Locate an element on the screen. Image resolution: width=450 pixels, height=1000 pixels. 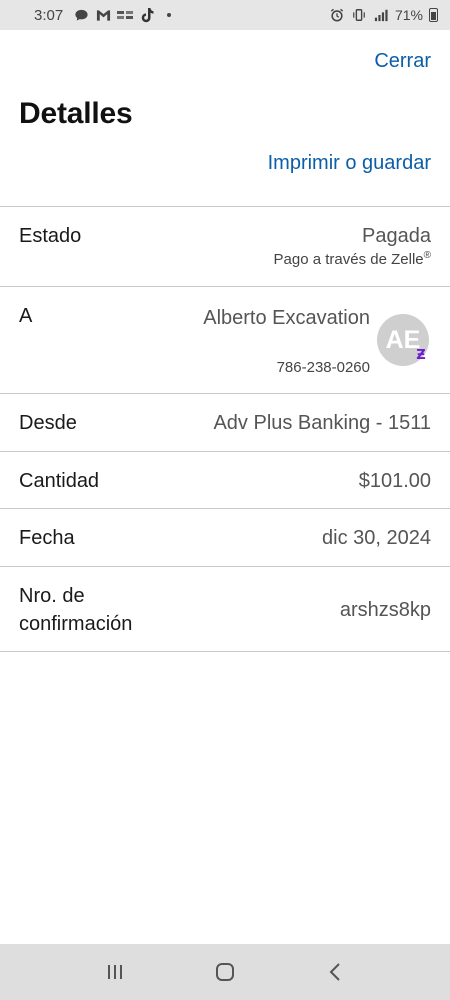
status-label: Estado is located at coordinates (50, 236).